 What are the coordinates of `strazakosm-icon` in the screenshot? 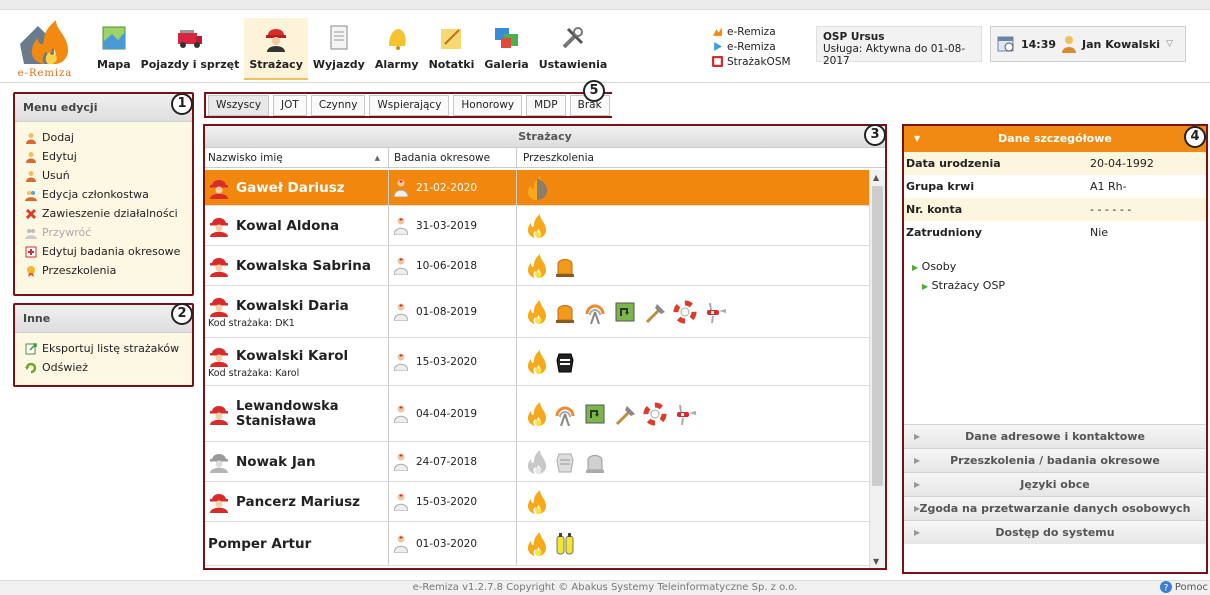 It's located at (717, 61).